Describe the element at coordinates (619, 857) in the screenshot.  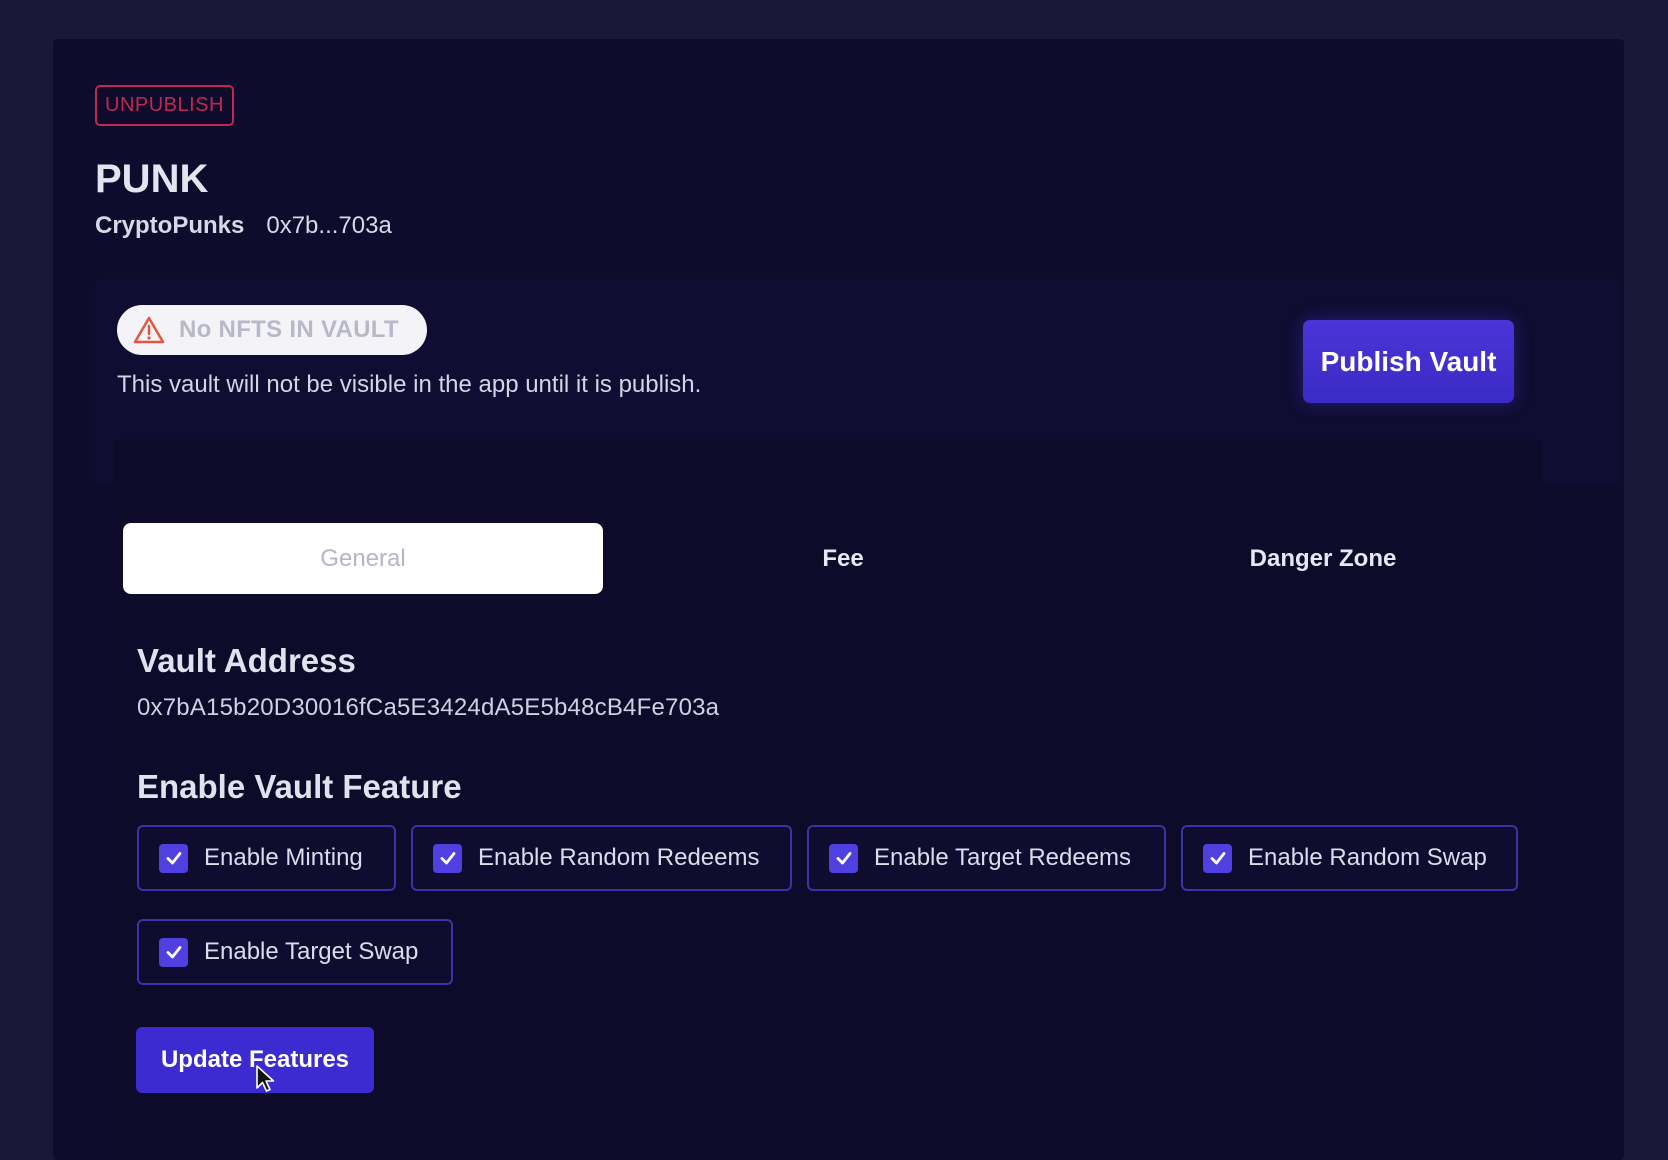
I see `feature-label: Enable Random Redeems` at that location.